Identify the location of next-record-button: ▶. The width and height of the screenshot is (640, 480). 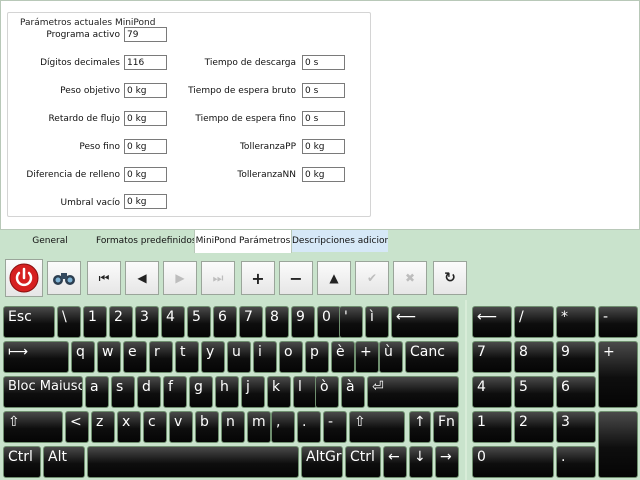
(180, 278).